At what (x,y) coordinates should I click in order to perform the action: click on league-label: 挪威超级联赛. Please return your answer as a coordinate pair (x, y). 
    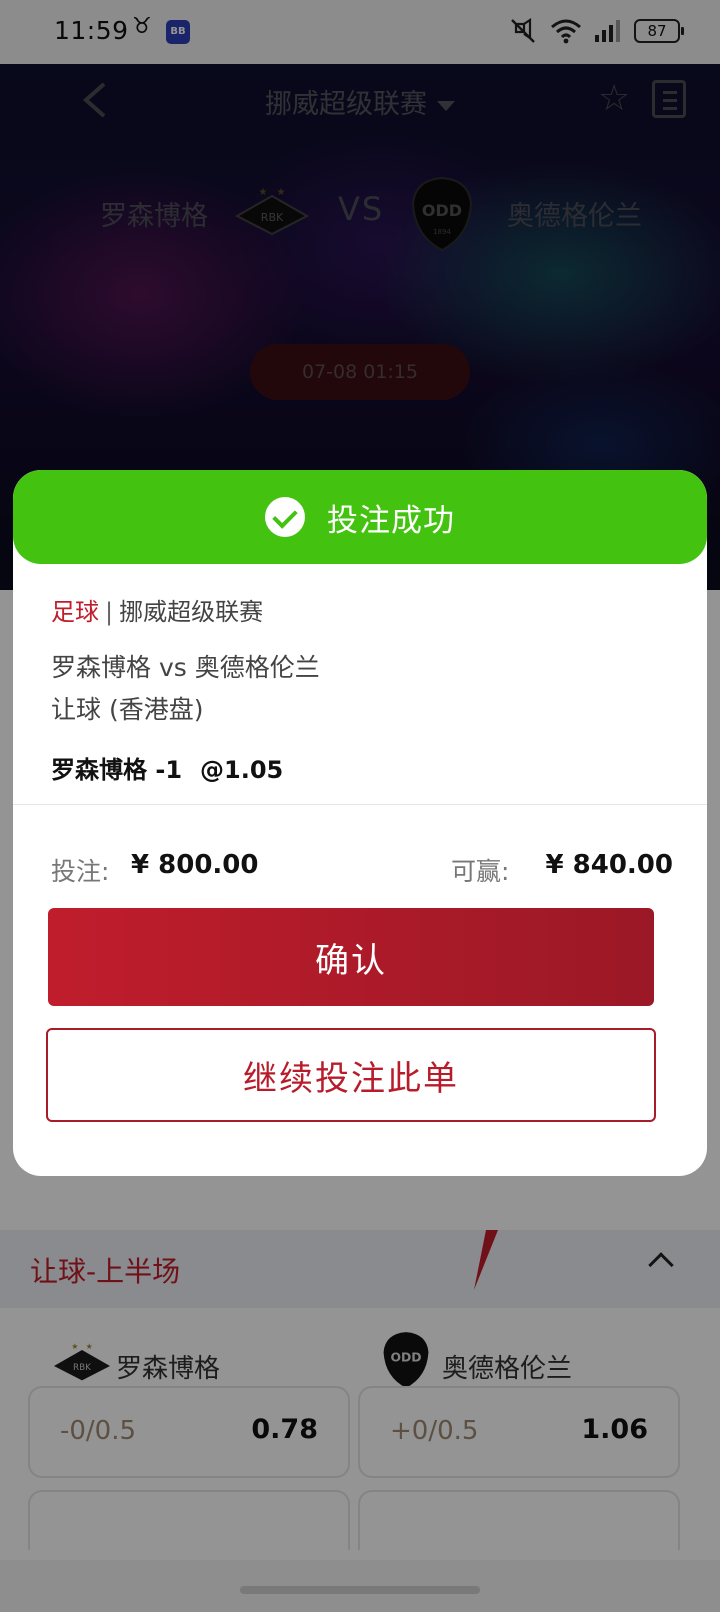
    Looking at the image, I should click on (191, 612).